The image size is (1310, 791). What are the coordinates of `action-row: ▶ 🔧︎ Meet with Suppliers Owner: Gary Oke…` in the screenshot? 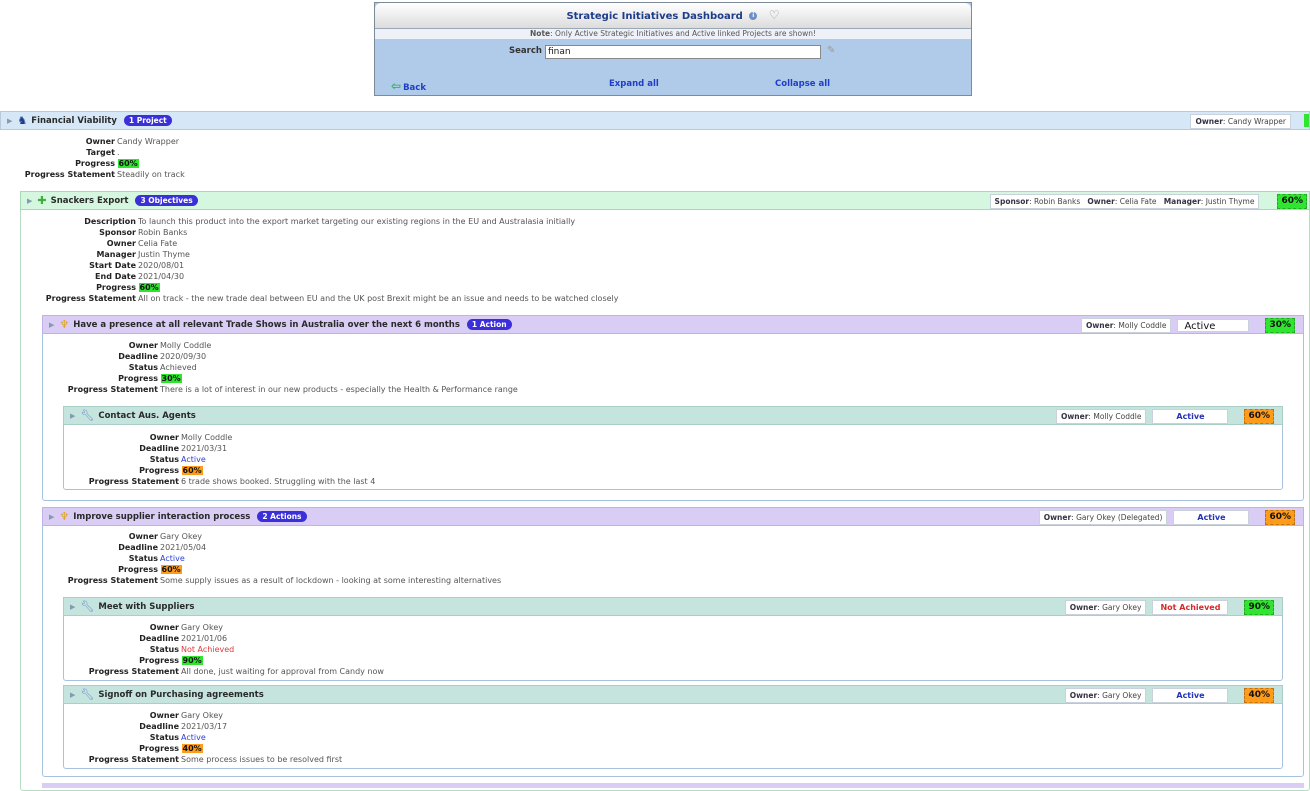 It's located at (673, 606).